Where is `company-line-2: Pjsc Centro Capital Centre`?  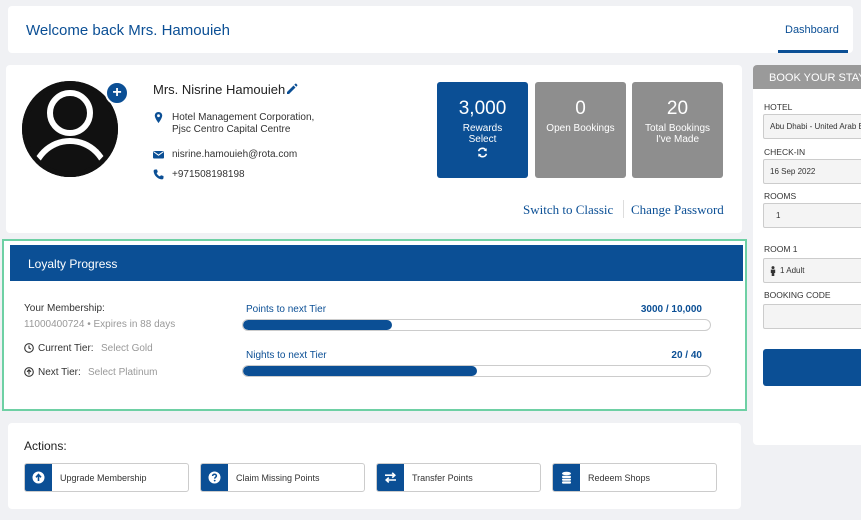
company-line-2: Pjsc Centro Capital Centre is located at coordinates (231, 129).